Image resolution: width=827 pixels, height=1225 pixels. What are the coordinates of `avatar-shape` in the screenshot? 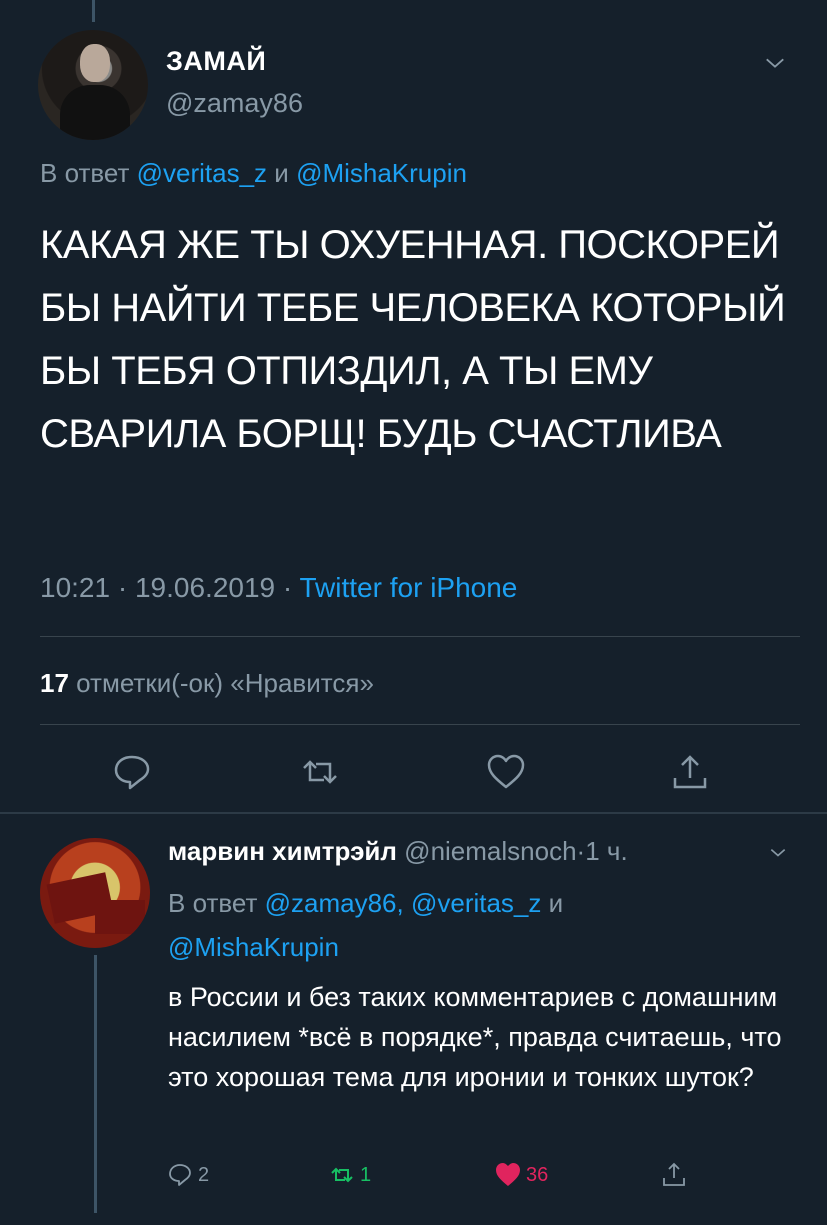 It's located at (120, 917).